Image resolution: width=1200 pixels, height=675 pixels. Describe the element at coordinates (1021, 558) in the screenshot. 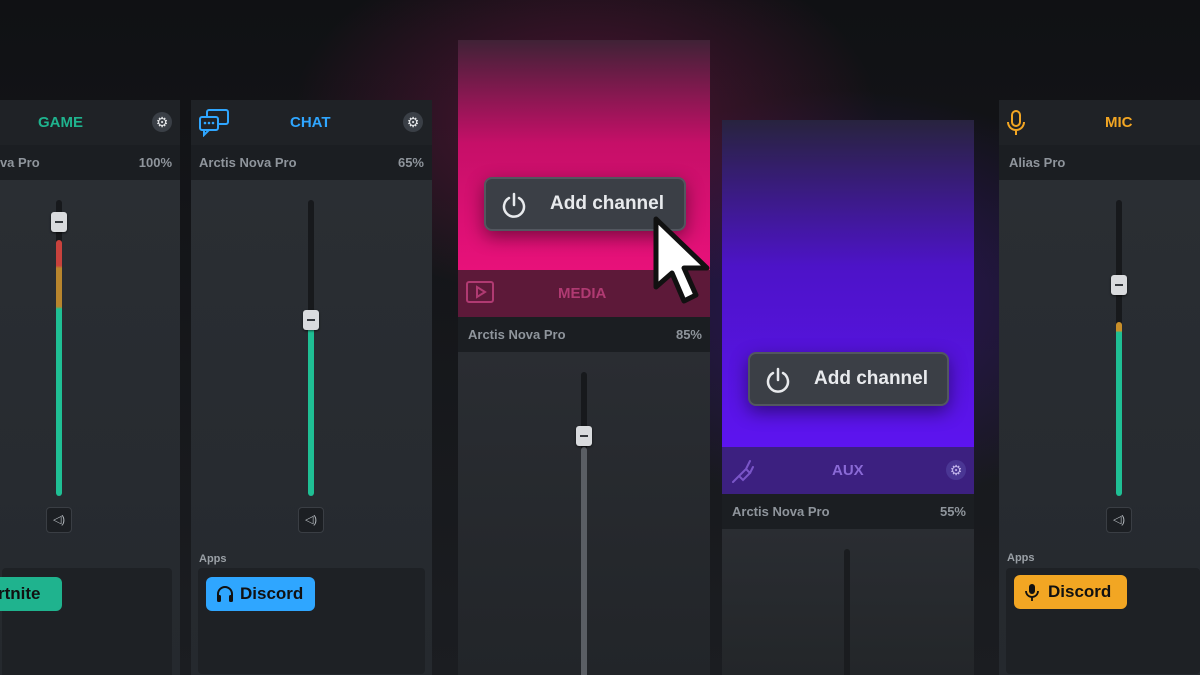

I see `mic-apps-label: Apps` at that location.